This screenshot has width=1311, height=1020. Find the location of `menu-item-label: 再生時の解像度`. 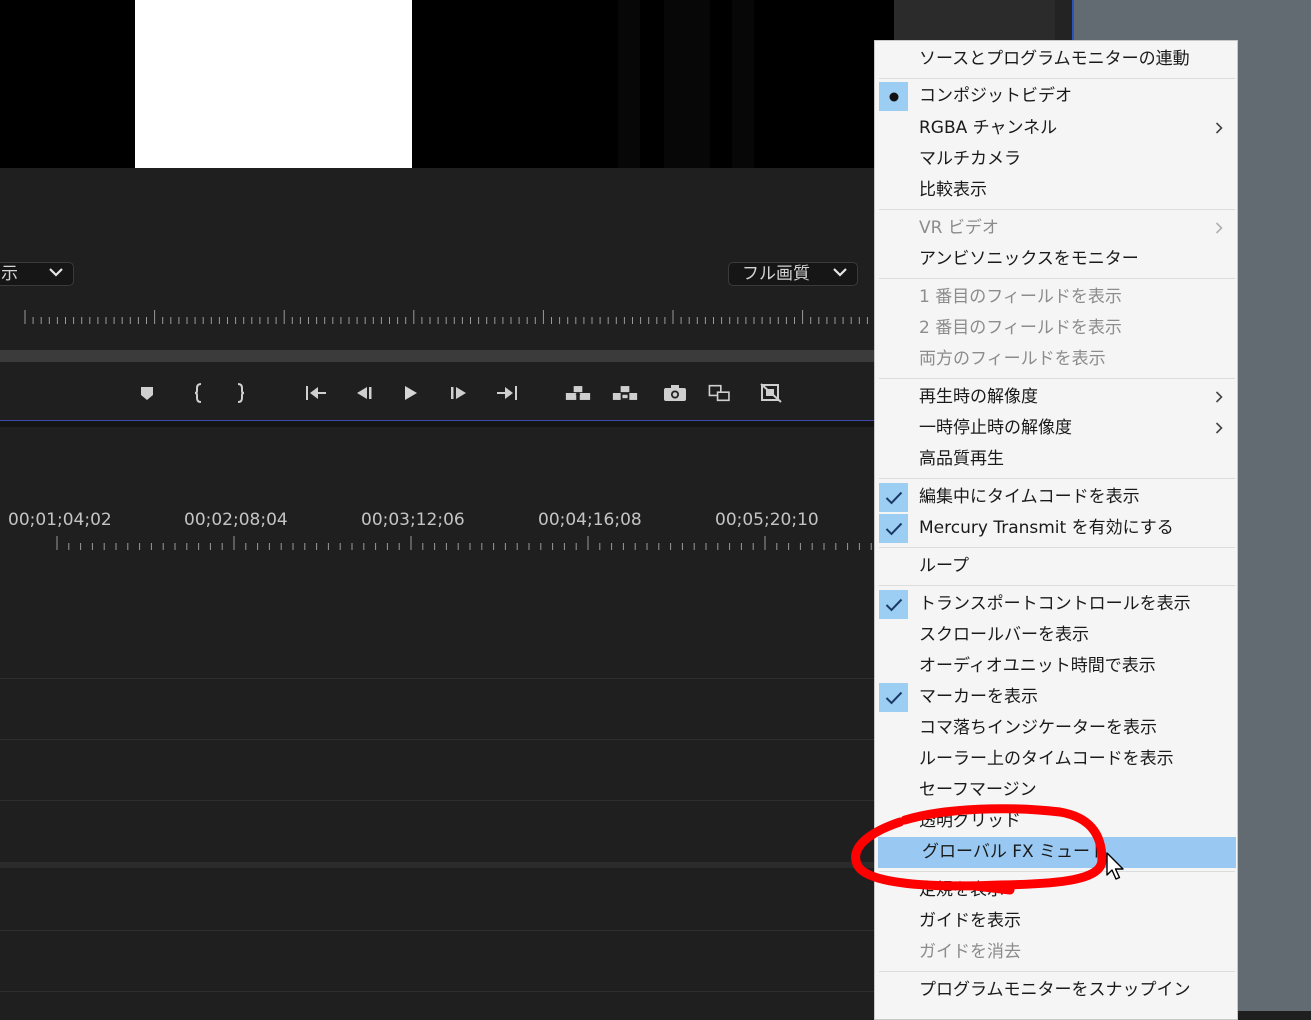

menu-item-label: 再生時の解像度 is located at coordinates (978, 397).